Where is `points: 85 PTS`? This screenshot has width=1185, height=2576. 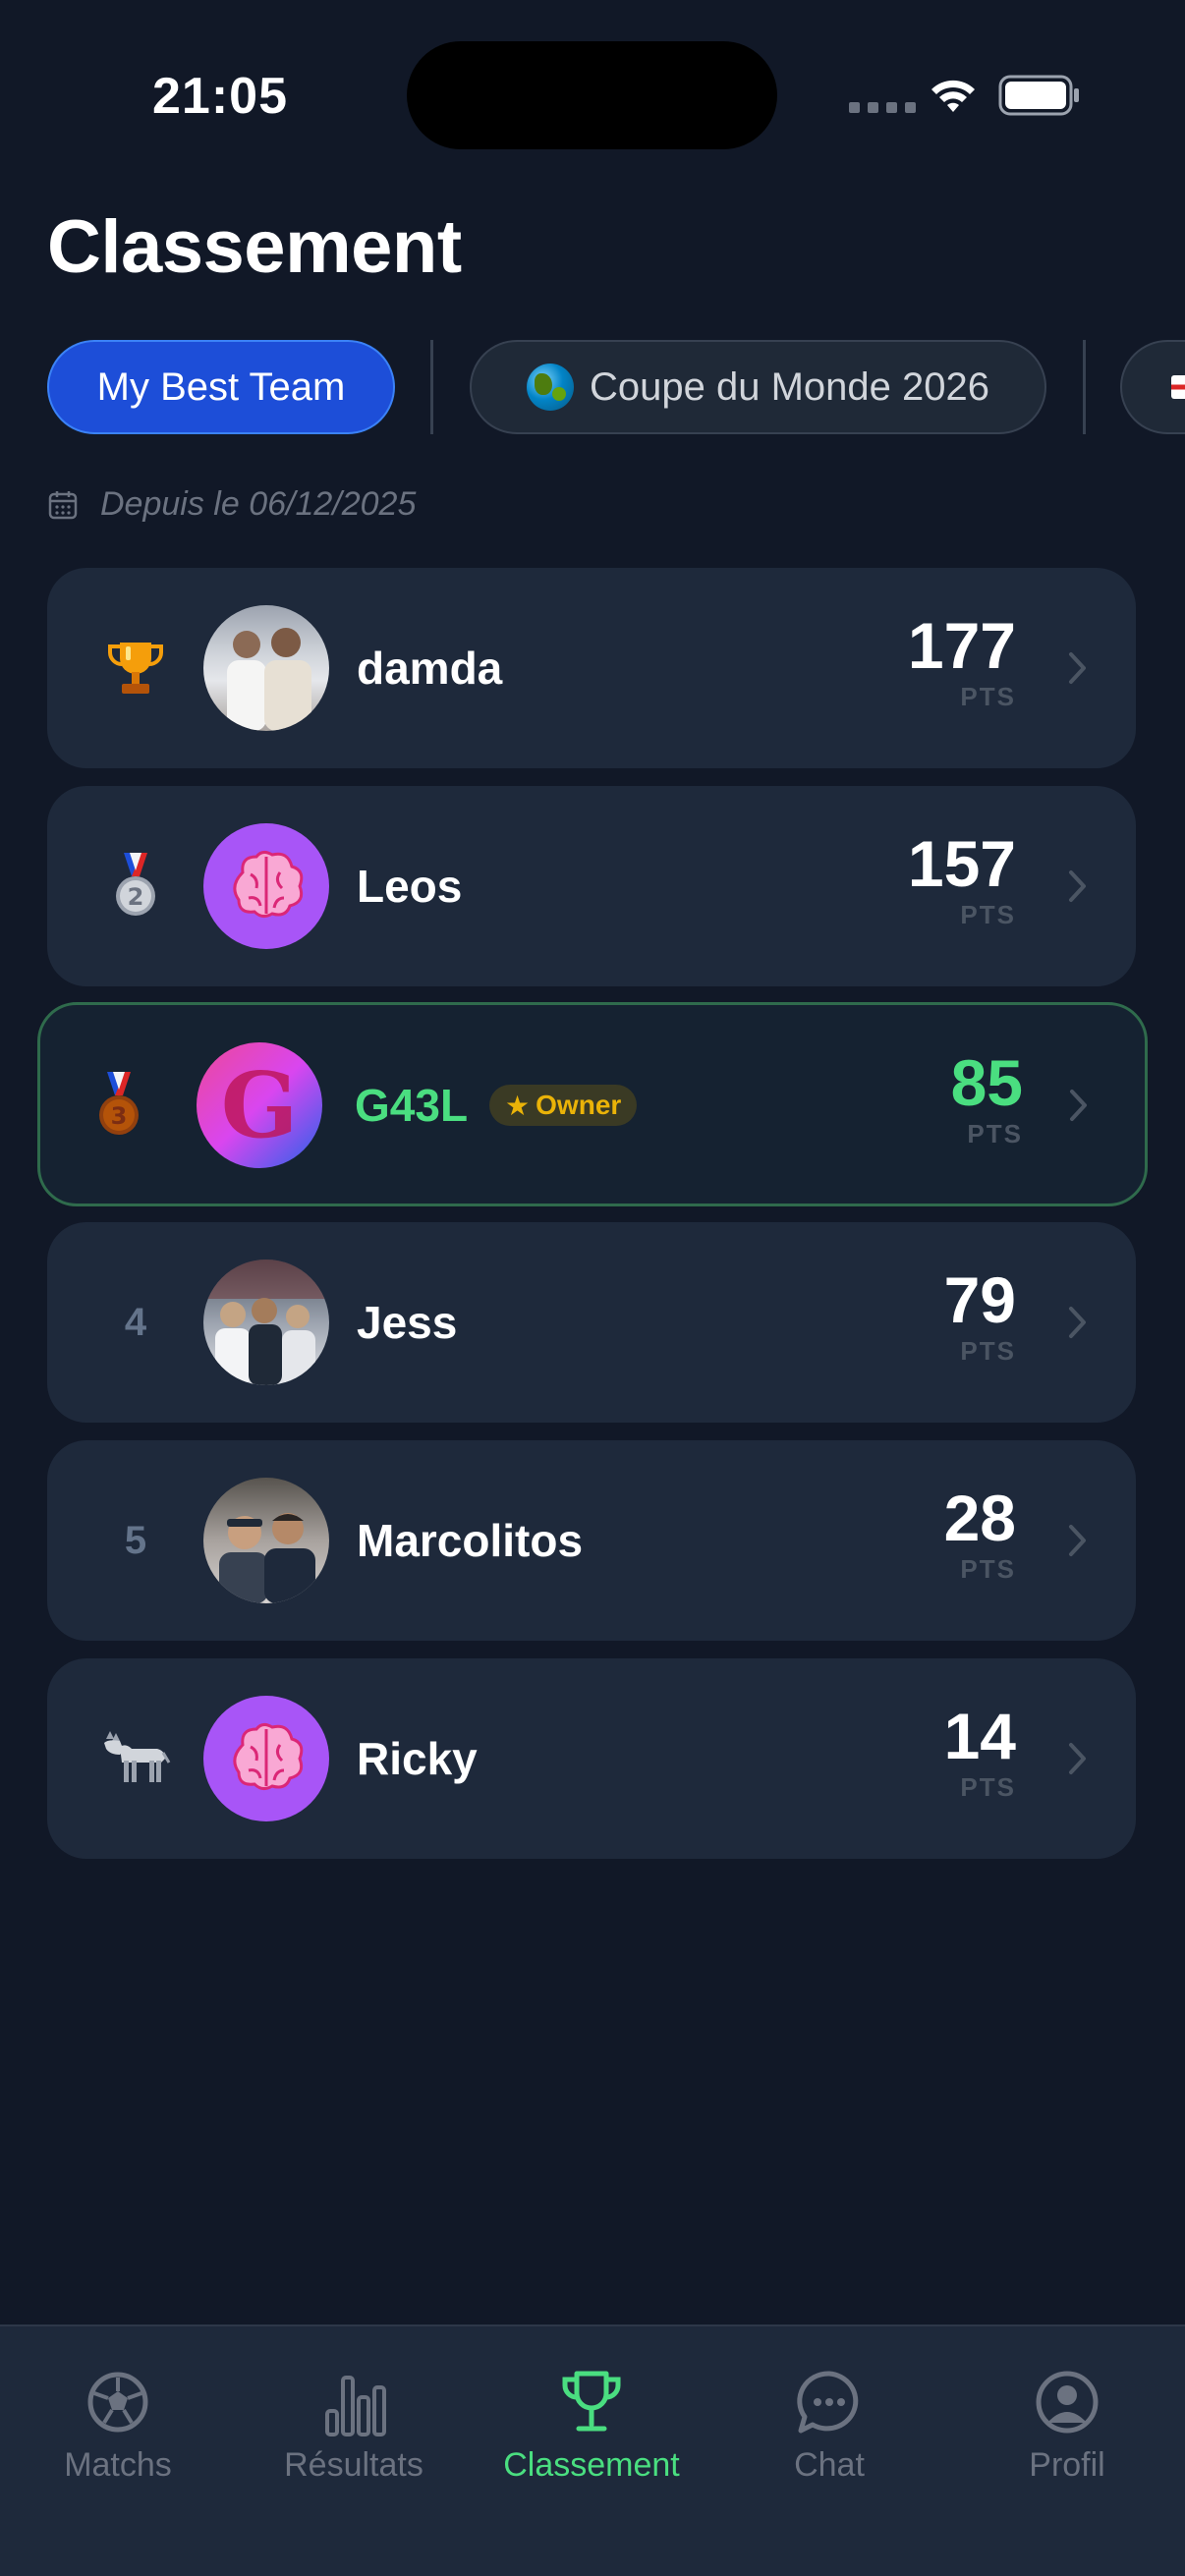 points: 85 PTS is located at coordinates (987, 1099).